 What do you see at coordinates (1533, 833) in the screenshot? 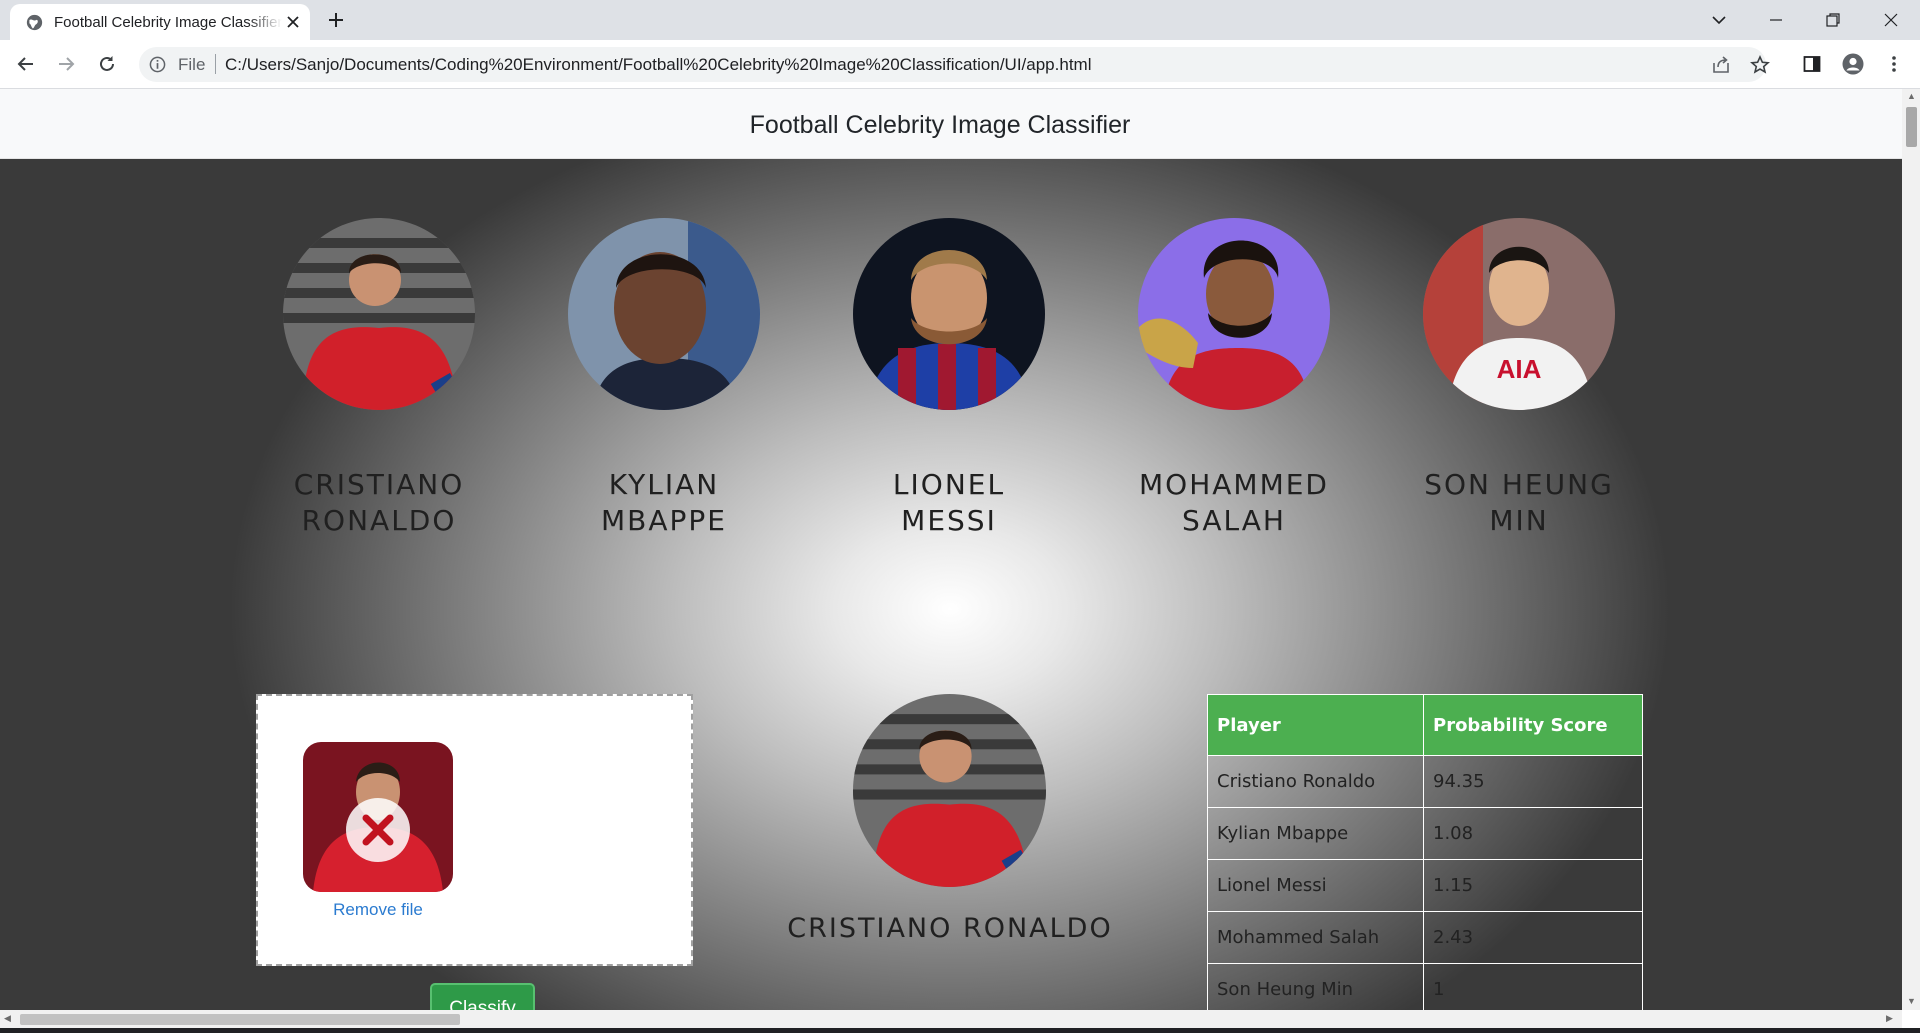
I see `score-cell: 1.08` at bounding box center [1533, 833].